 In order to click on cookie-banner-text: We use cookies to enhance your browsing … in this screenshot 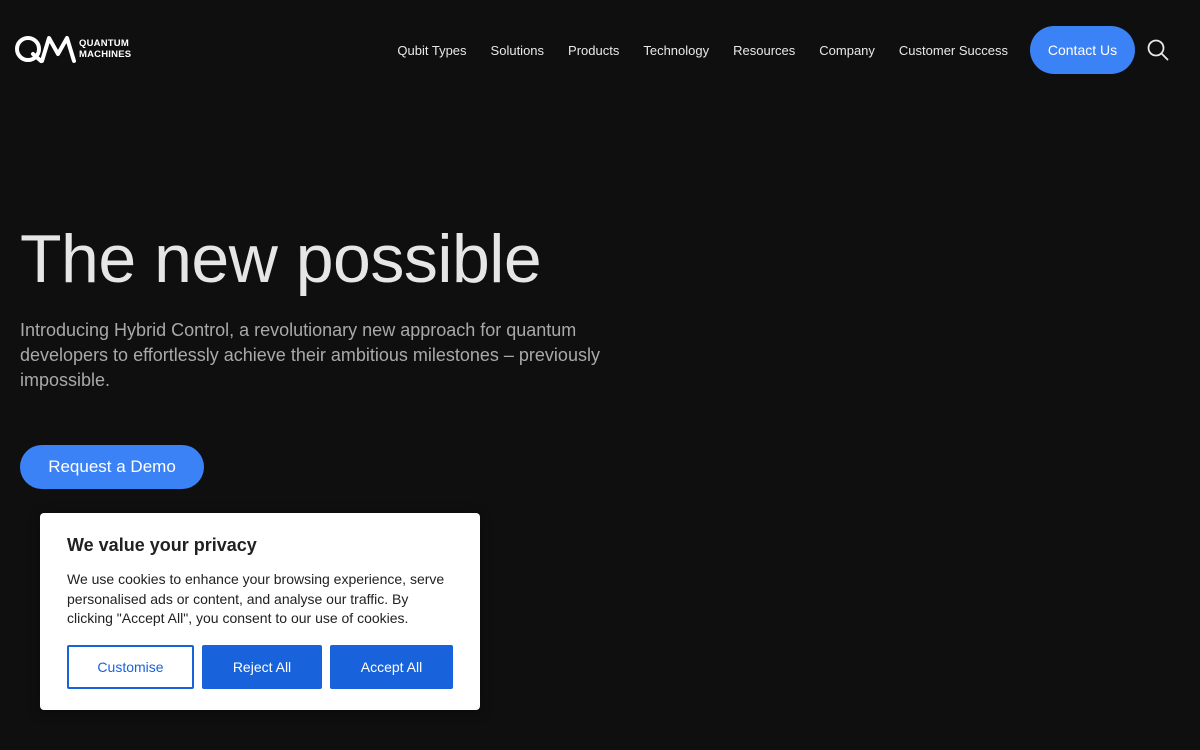, I will do `click(256, 598)`.